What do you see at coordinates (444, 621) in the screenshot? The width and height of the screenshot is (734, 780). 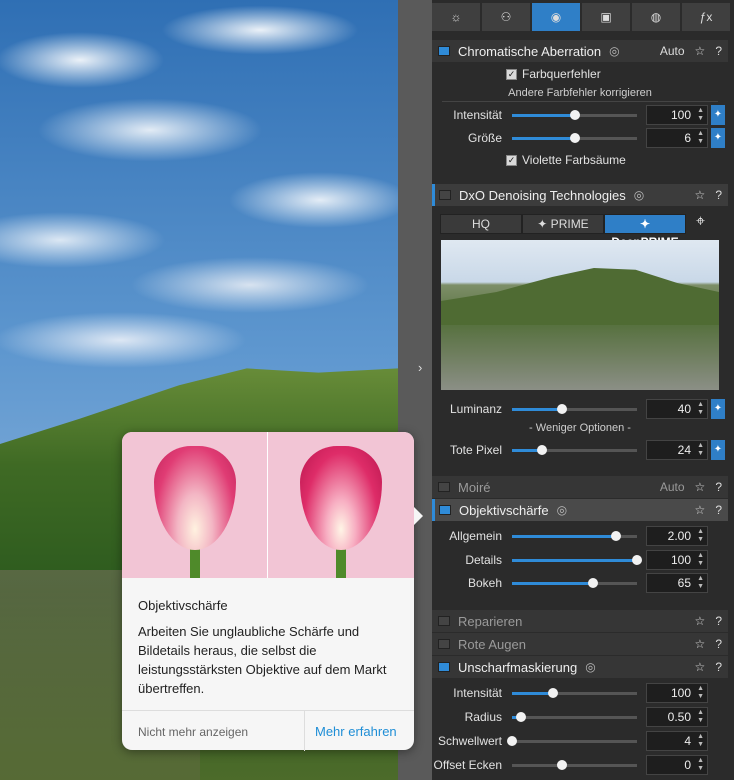 I see `repair-toggle` at bounding box center [444, 621].